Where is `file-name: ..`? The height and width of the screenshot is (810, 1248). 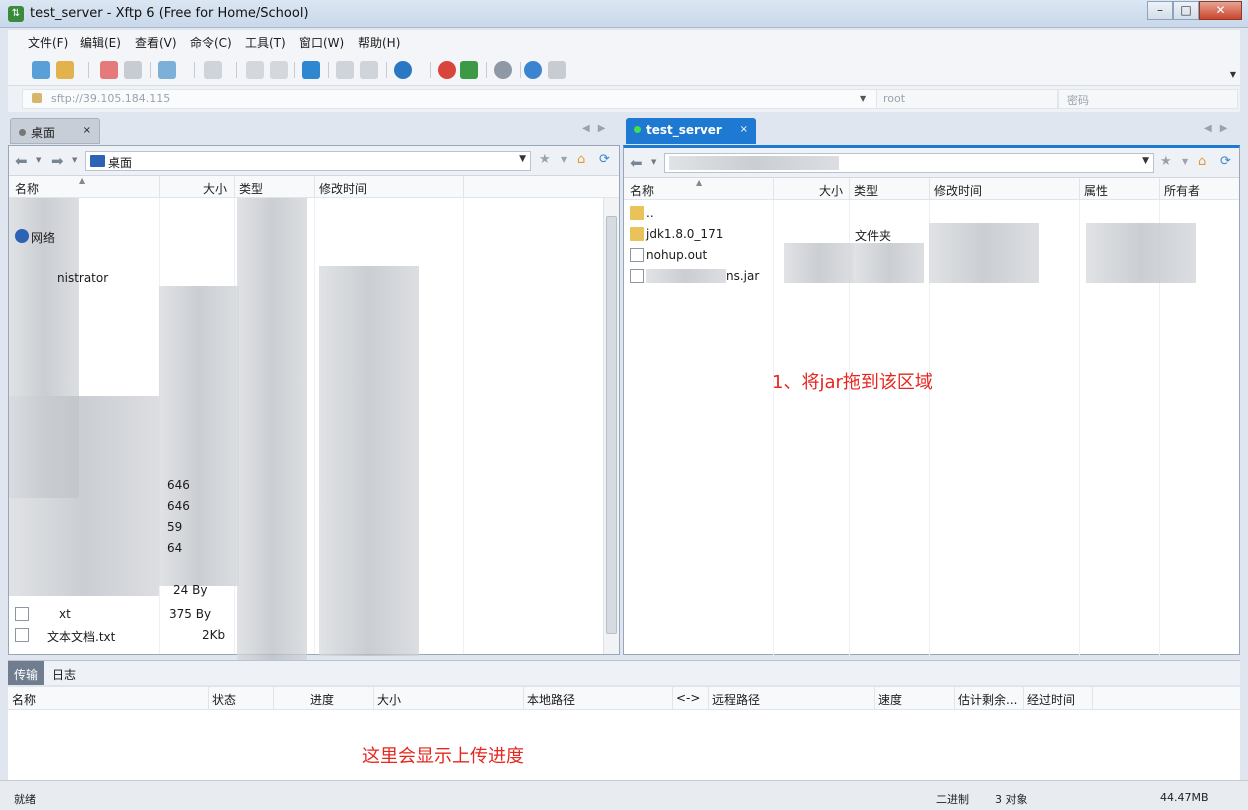 file-name: .. is located at coordinates (650, 213).